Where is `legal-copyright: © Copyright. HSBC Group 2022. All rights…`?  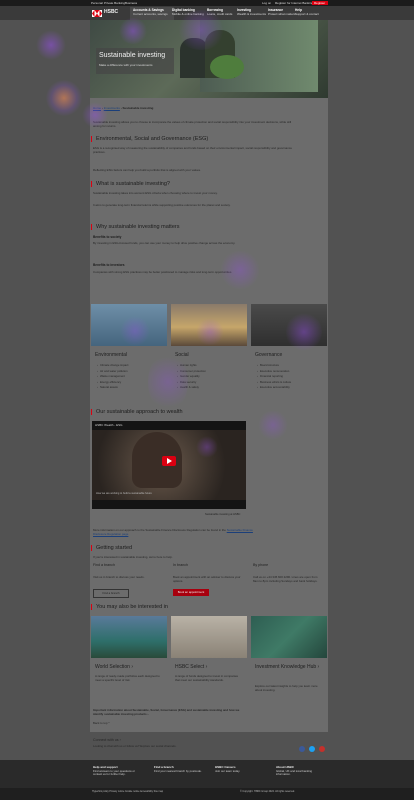 legal-copyright: © Copyright. HSBC Group 2022. All rights… is located at coordinates (267, 791).